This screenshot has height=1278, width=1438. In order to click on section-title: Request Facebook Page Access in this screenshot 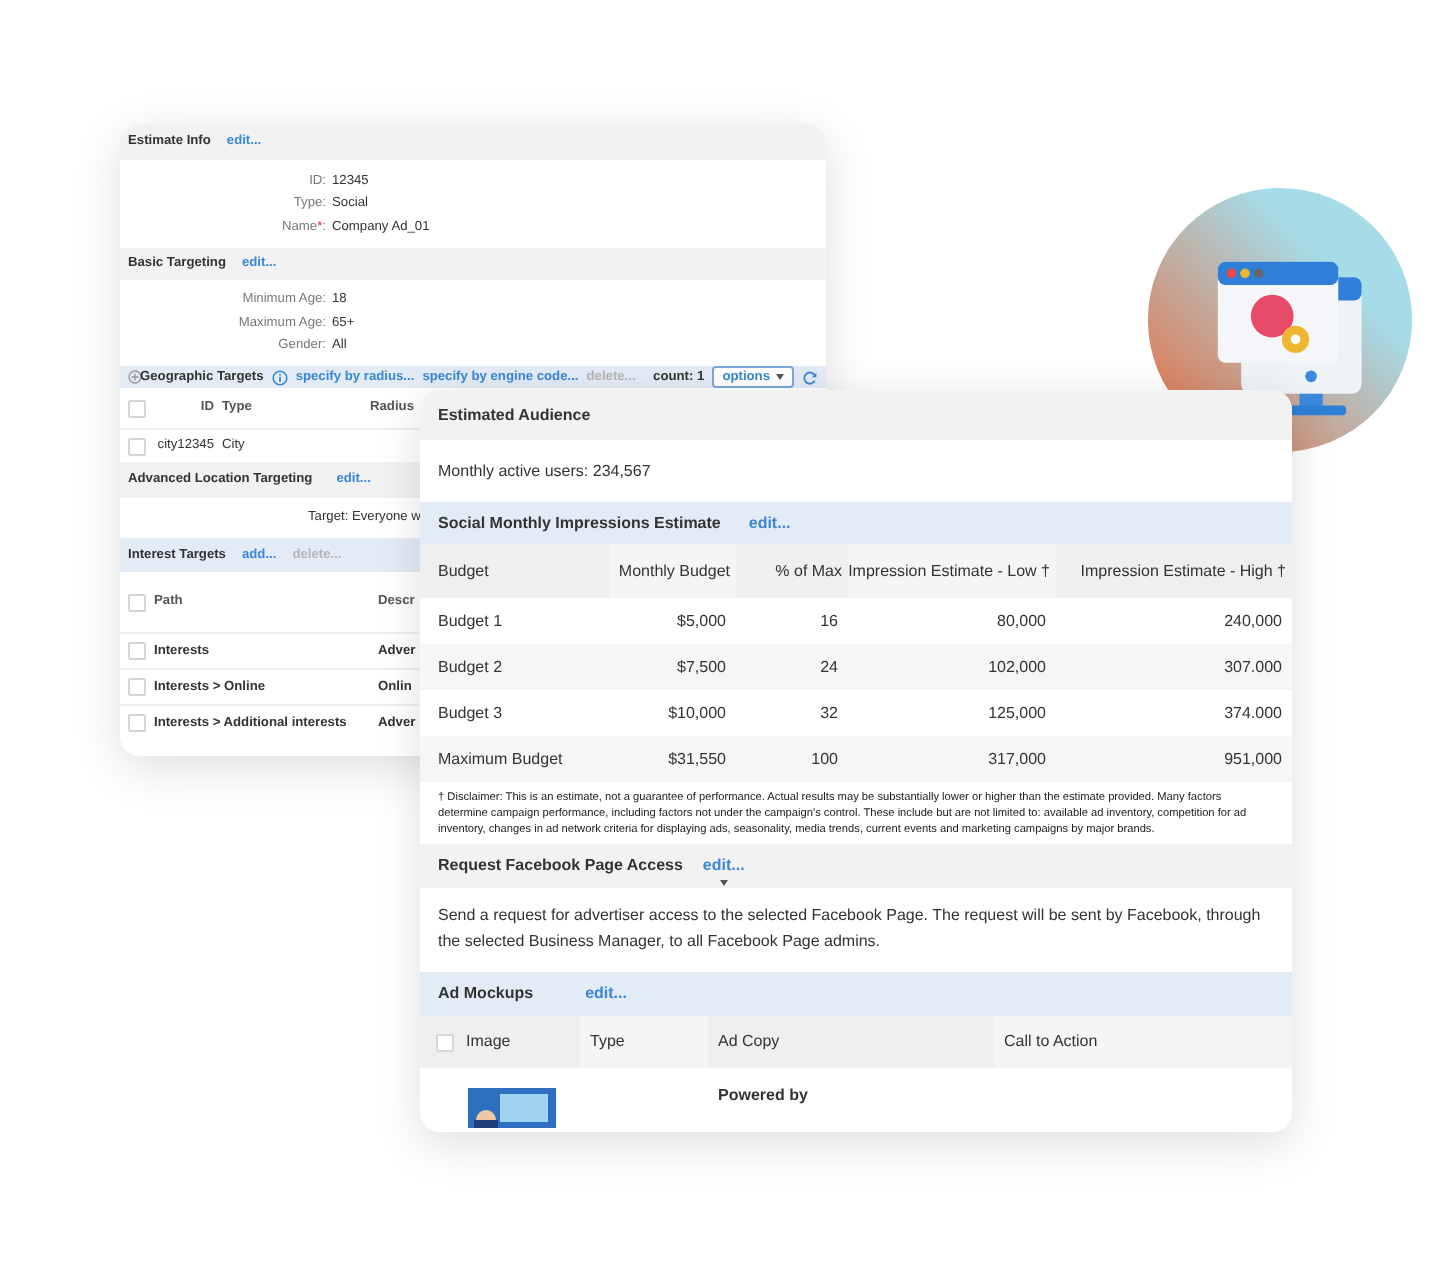, I will do `click(560, 866)`.